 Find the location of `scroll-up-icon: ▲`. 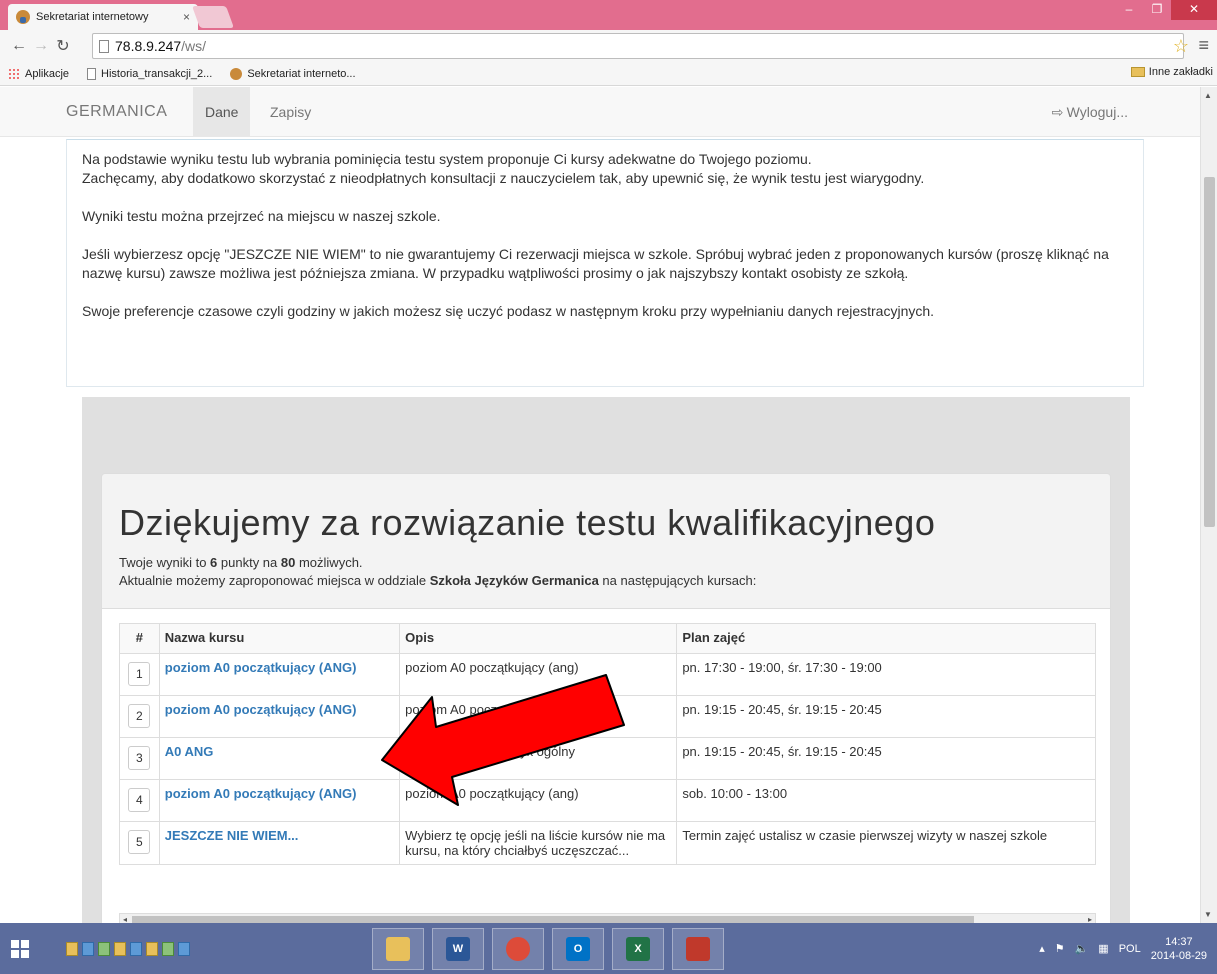

scroll-up-icon: ▲ is located at coordinates (1208, 95).